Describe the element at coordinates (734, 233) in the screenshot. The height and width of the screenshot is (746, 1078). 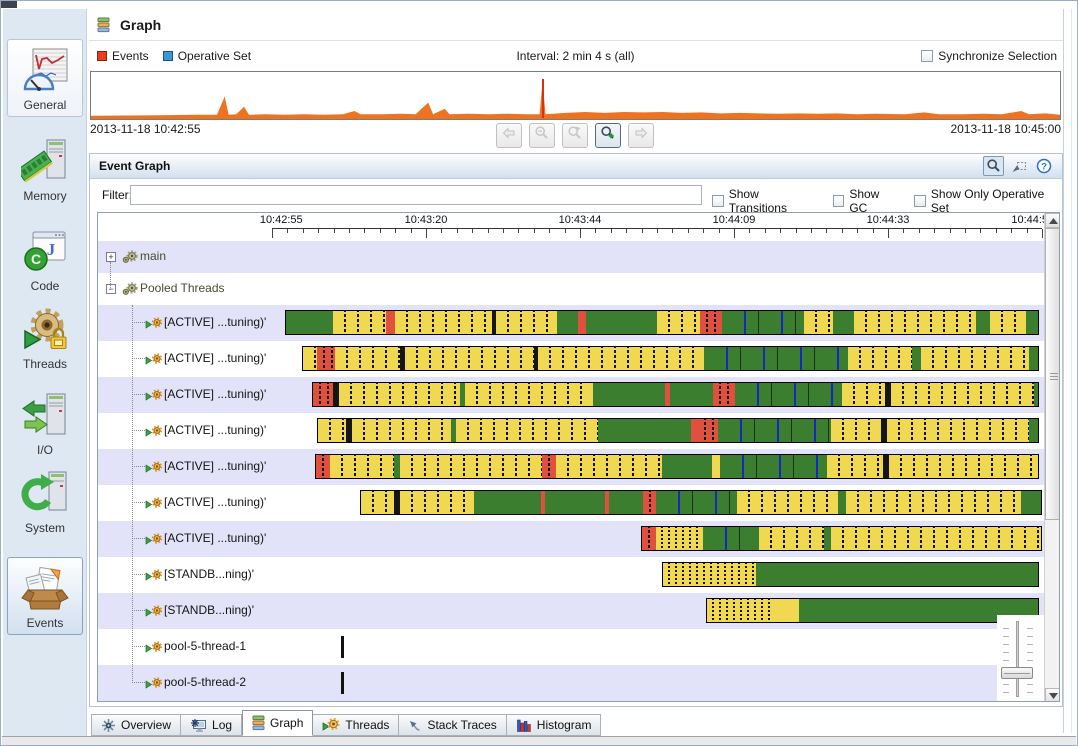
I see `major-tick` at that location.